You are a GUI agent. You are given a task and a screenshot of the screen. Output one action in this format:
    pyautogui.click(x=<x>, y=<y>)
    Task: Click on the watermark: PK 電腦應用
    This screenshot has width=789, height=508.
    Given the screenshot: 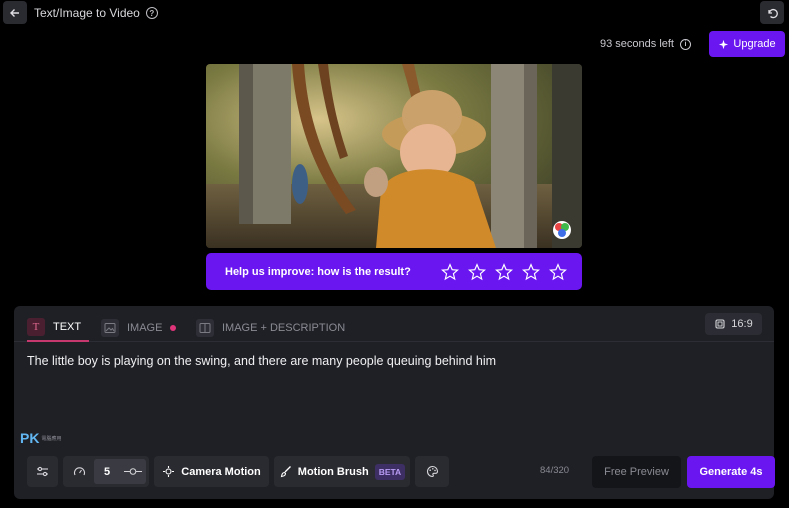 What is the action you would take?
    pyautogui.click(x=40, y=438)
    